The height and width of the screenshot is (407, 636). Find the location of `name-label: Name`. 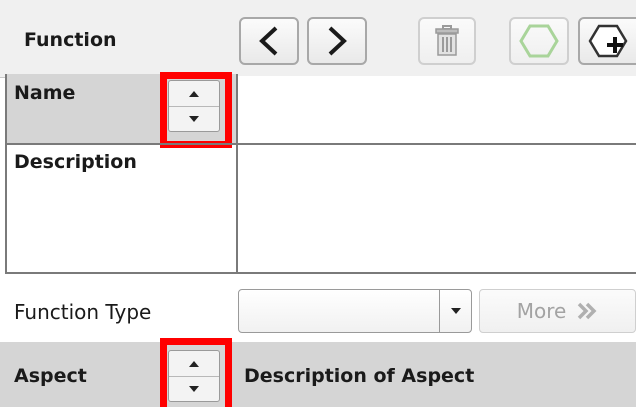

name-label: Name is located at coordinates (45, 93).